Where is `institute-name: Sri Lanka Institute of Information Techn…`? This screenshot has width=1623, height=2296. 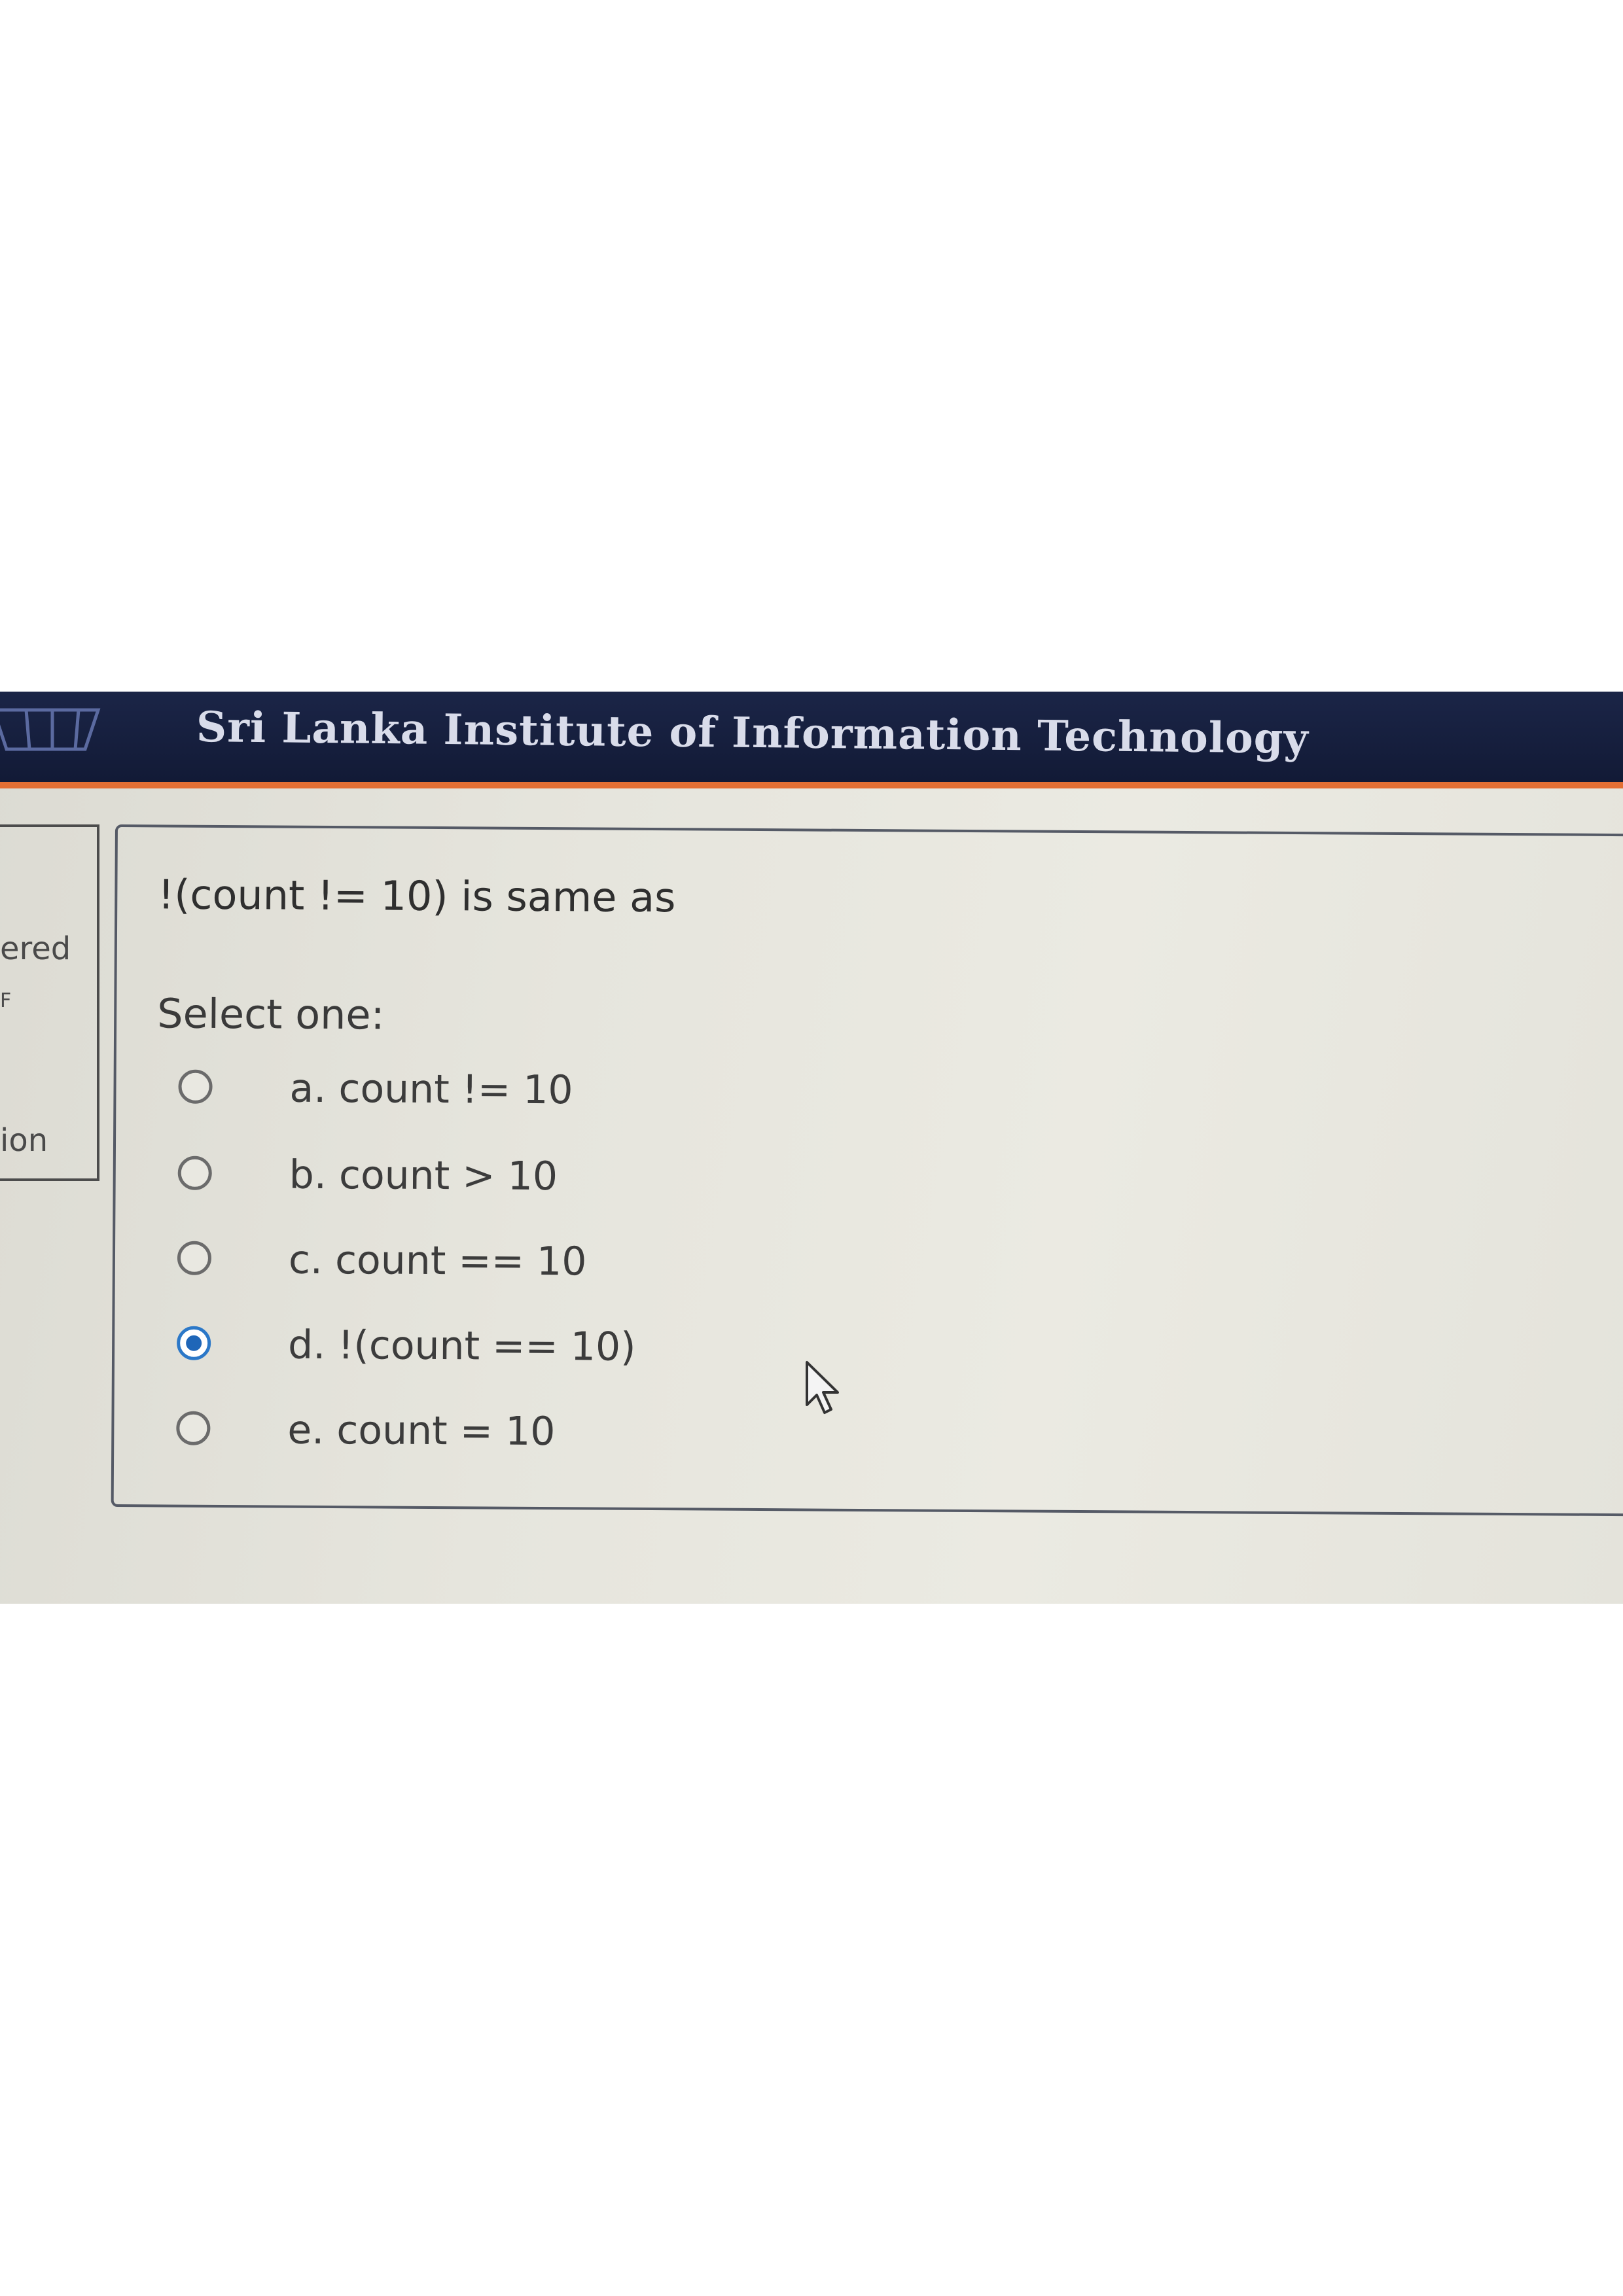 institute-name: Sri Lanka Institute of Information Techn… is located at coordinates (753, 734).